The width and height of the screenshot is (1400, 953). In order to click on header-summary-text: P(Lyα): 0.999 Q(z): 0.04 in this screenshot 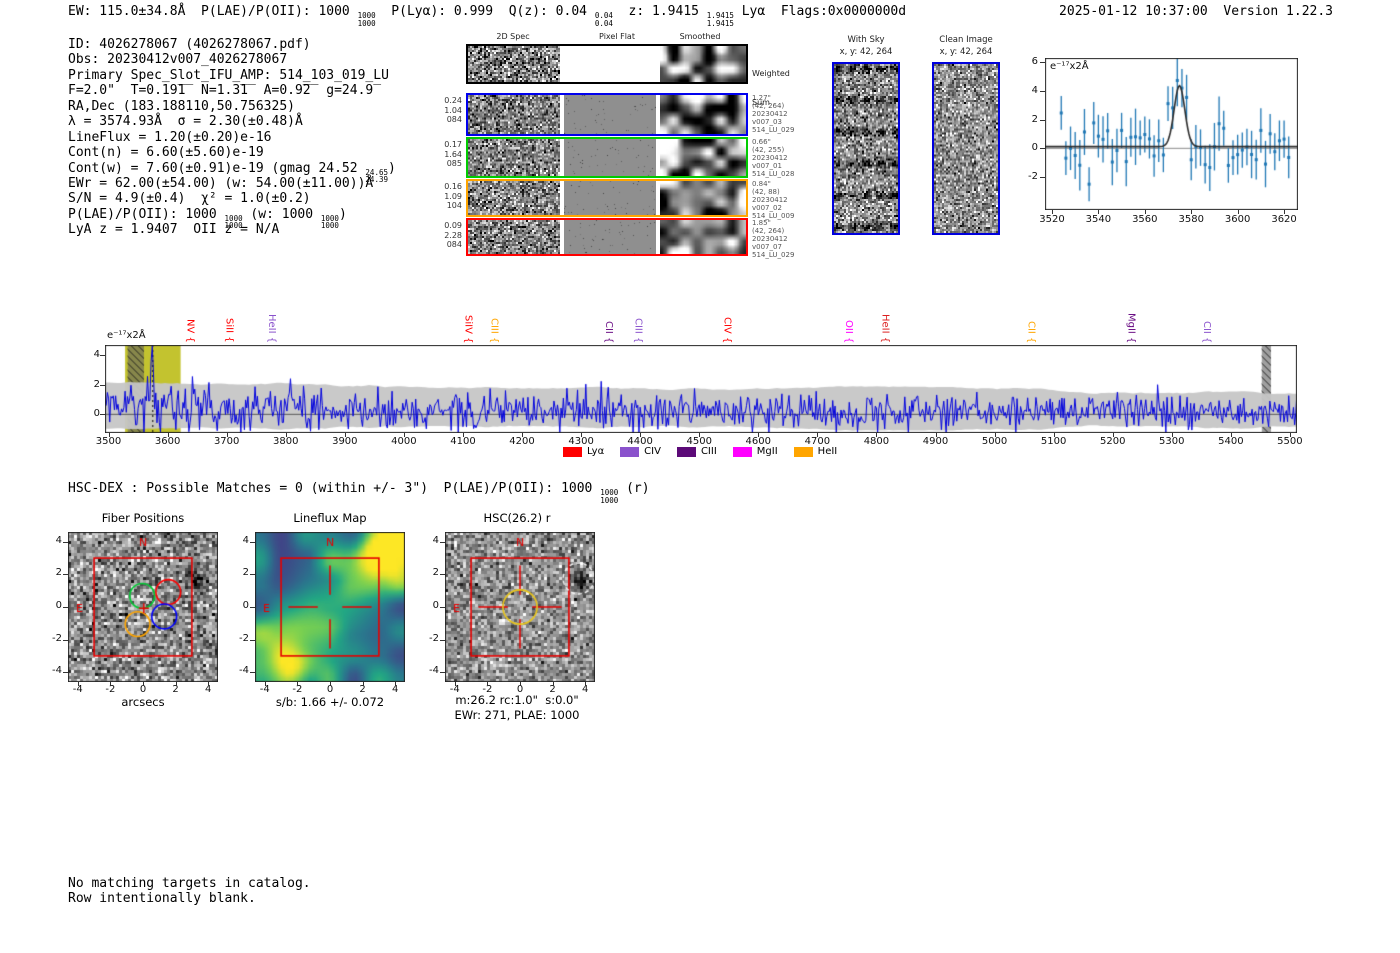, I will do `click(485, 11)`.